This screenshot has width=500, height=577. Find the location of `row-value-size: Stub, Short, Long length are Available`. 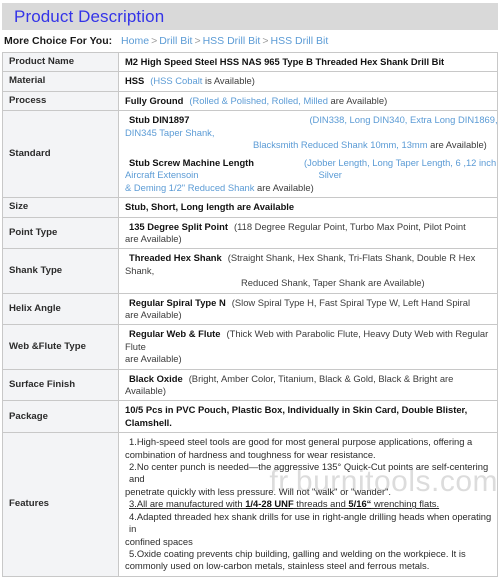

row-value-size: Stub, Short, Long length are Available is located at coordinates (308, 207).